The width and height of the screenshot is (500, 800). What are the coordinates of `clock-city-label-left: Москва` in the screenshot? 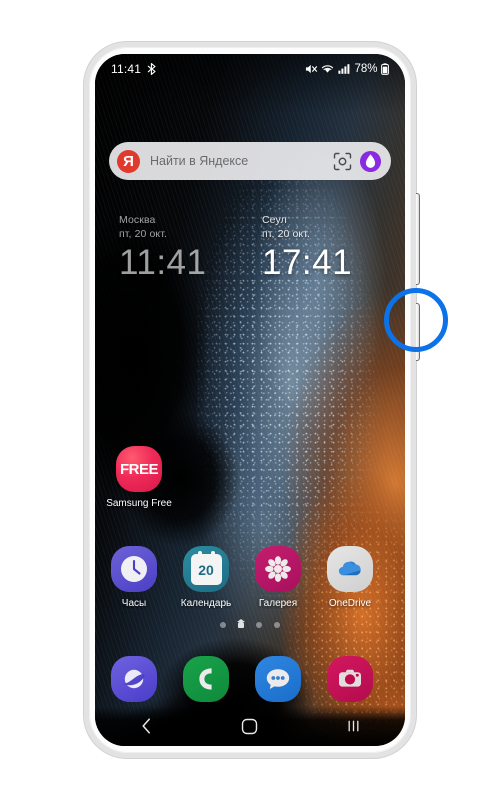 It's located at (137, 220).